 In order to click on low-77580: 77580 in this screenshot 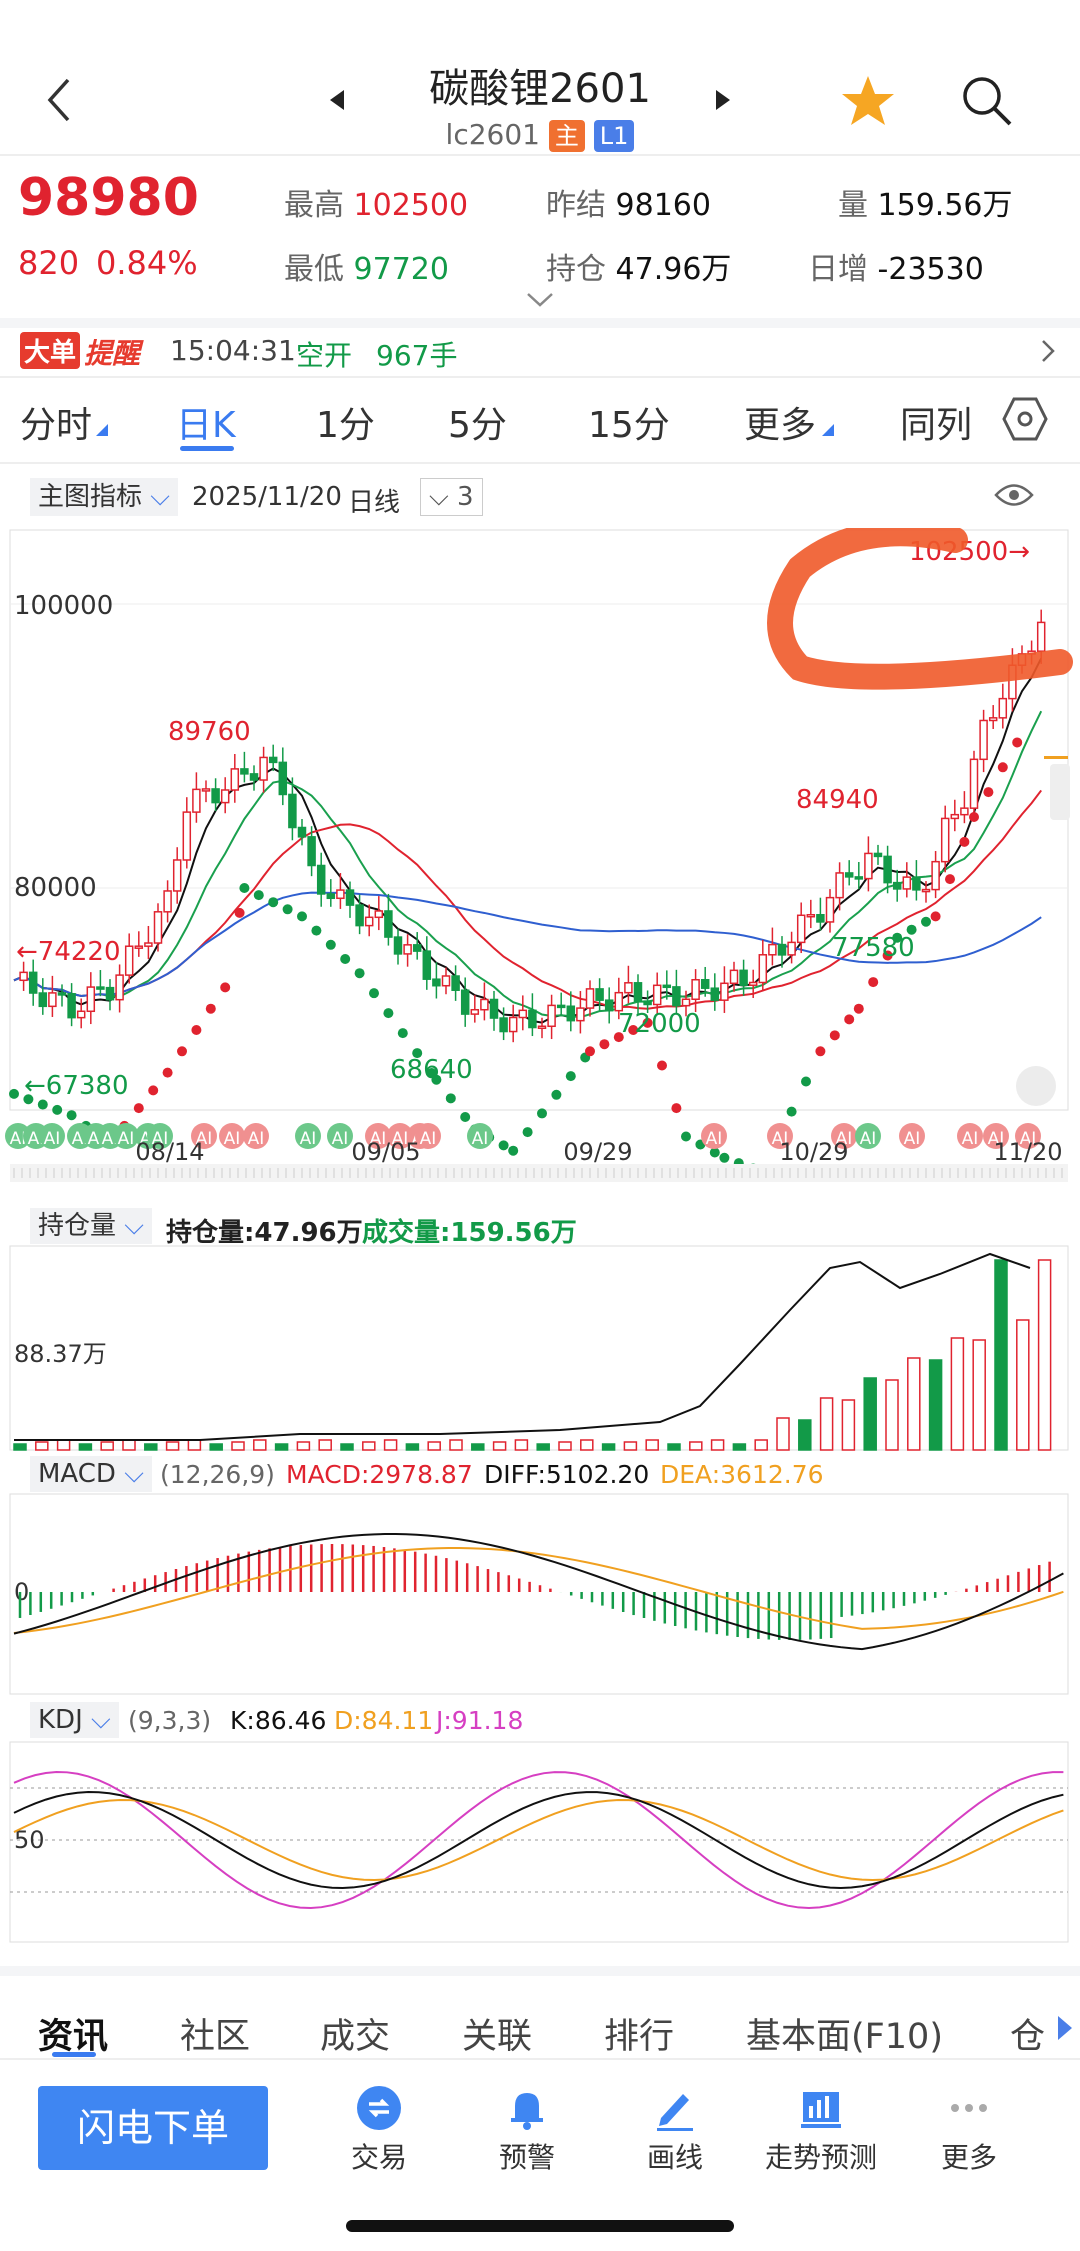, I will do `click(873, 948)`.